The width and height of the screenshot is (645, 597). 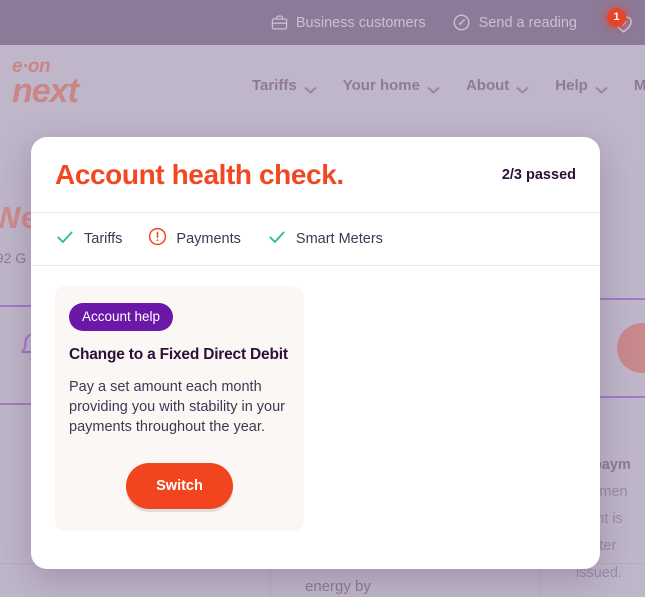 I want to click on status-item-payments: Payments, so click(x=194, y=239).